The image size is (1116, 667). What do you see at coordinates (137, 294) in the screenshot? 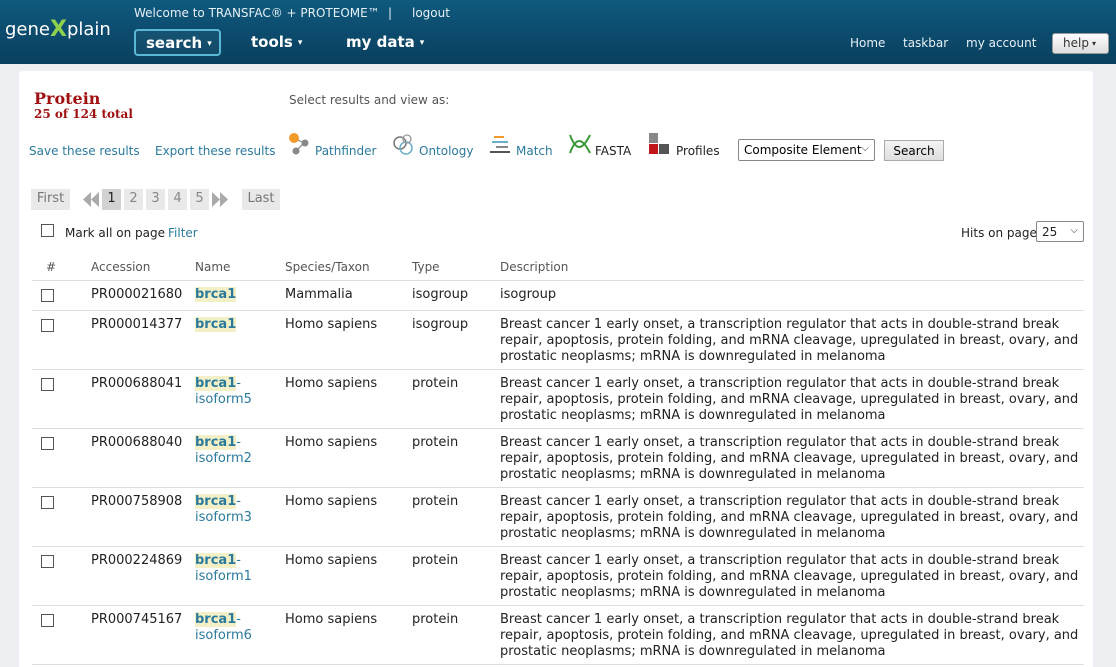
I see `row-accession: PR000021680` at bounding box center [137, 294].